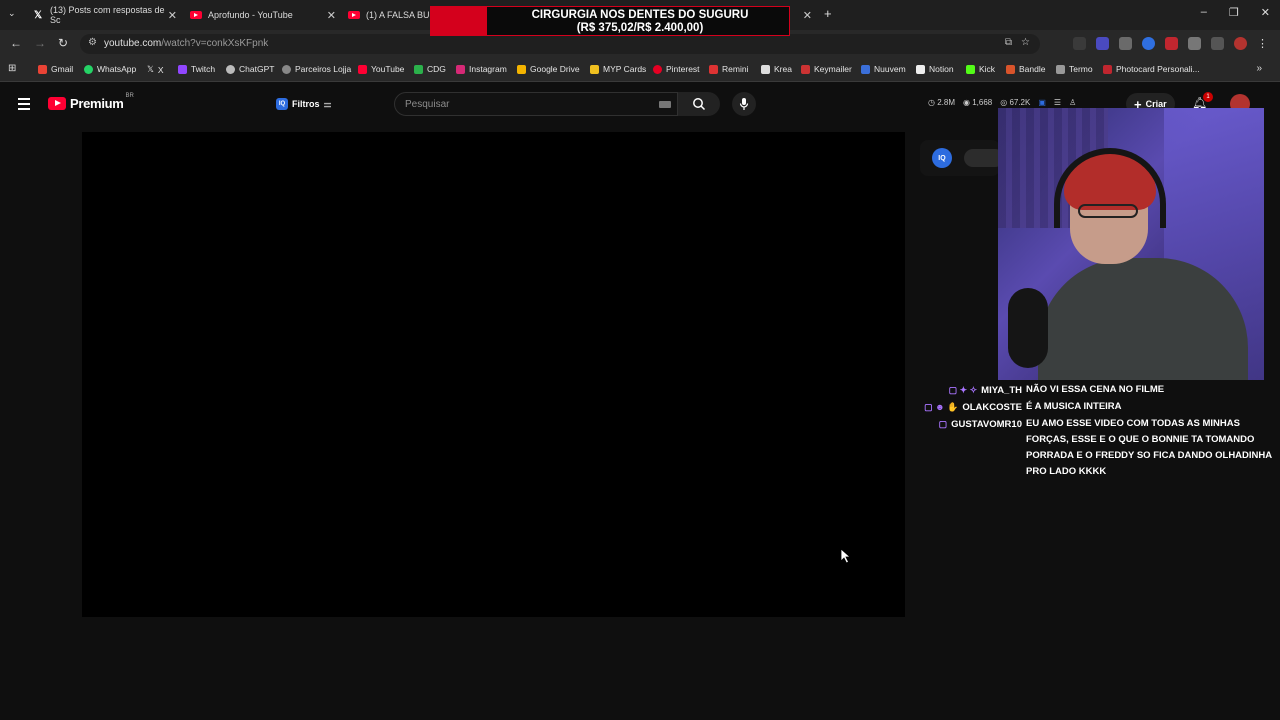  I want to click on trophy-icon: ♙, so click(1072, 102).